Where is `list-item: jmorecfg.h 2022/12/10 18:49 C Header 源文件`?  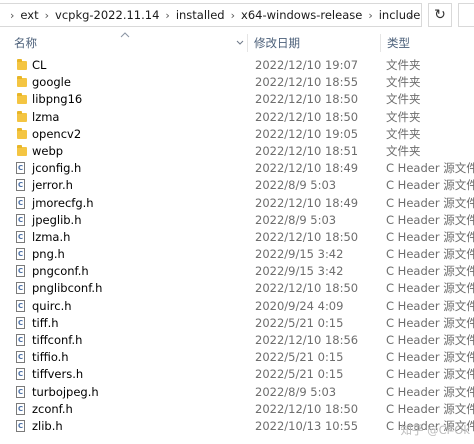 list-item: jmorecfg.h 2022/12/10 18:49 C Header 源文件 is located at coordinates (237, 203).